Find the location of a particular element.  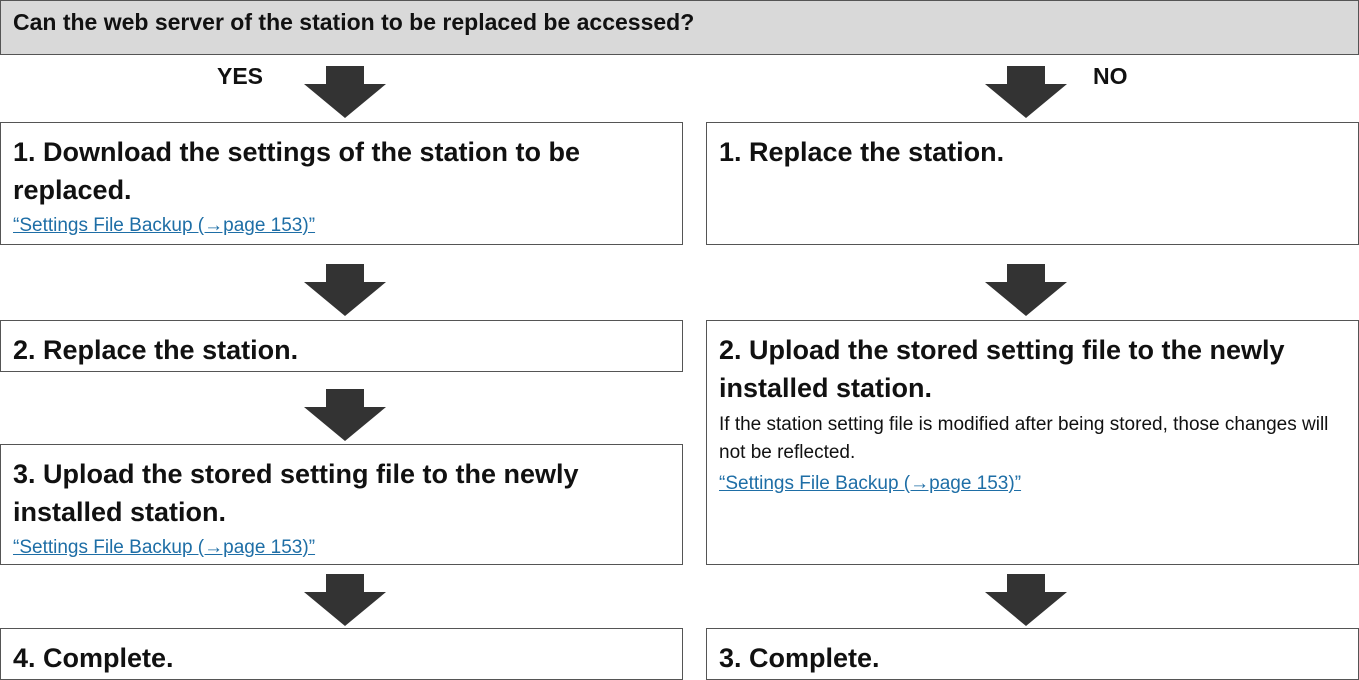

yes-label: YES is located at coordinates (240, 76).